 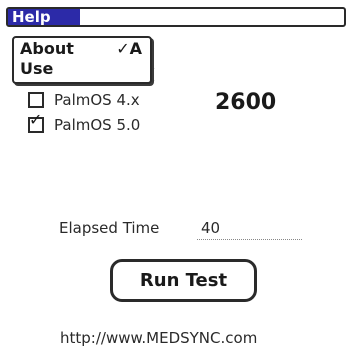 I want to click on checkmark-icon: ✓, so click(x=36, y=119).